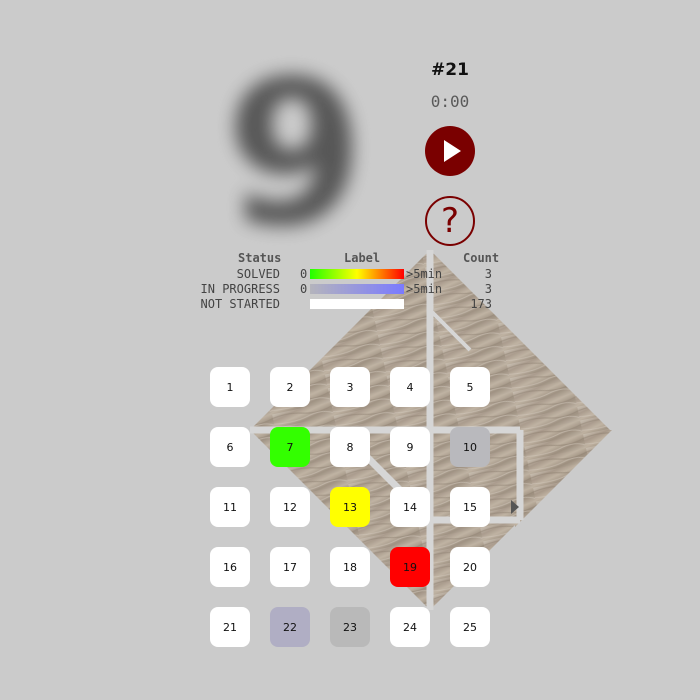 The width and height of the screenshot is (700, 700). What do you see at coordinates (350, 507) in the screenshot?
I see `level-button: 13` at bounding box center [350, 507].